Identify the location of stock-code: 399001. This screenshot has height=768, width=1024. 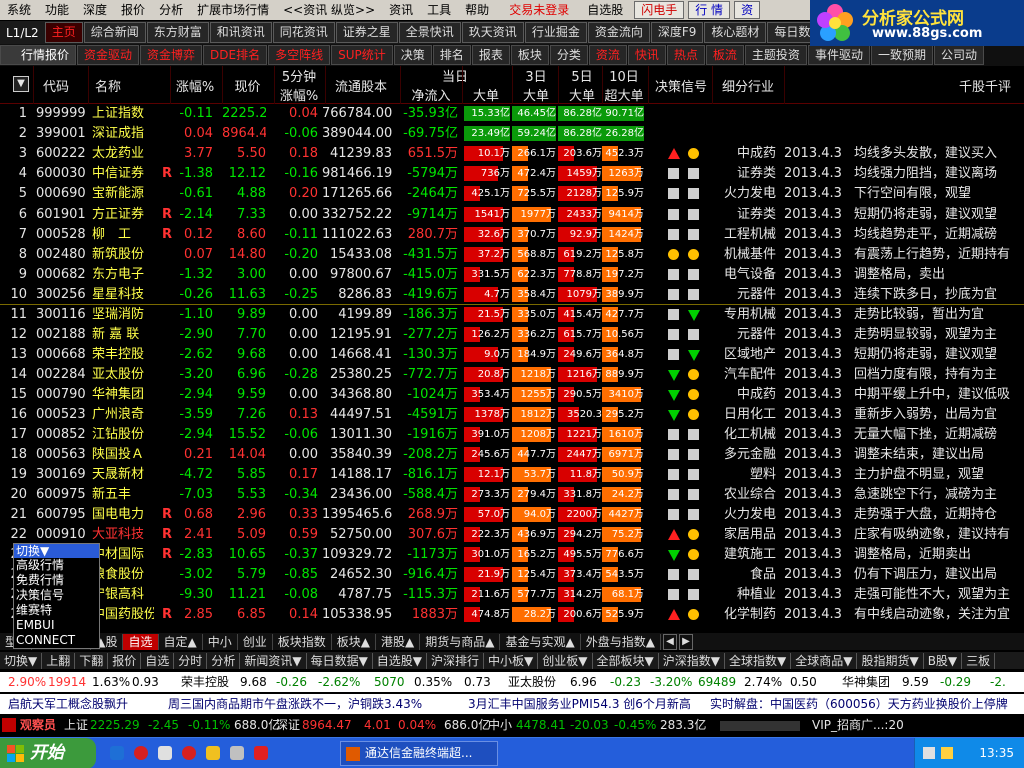
(62, 134).